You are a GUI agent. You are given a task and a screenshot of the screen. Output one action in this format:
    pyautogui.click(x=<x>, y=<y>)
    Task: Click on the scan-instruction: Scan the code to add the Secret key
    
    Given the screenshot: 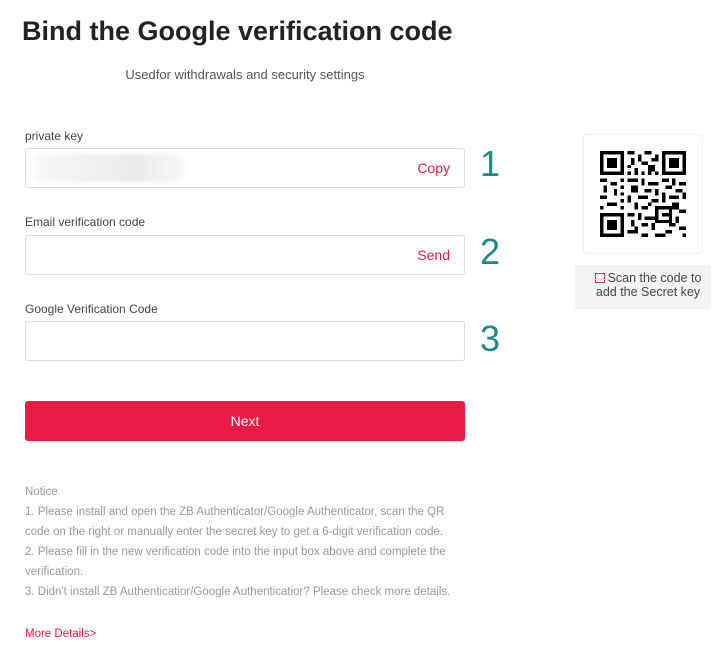 What is the action you would take?
    pyautogui.click(x=648, y=285)
    